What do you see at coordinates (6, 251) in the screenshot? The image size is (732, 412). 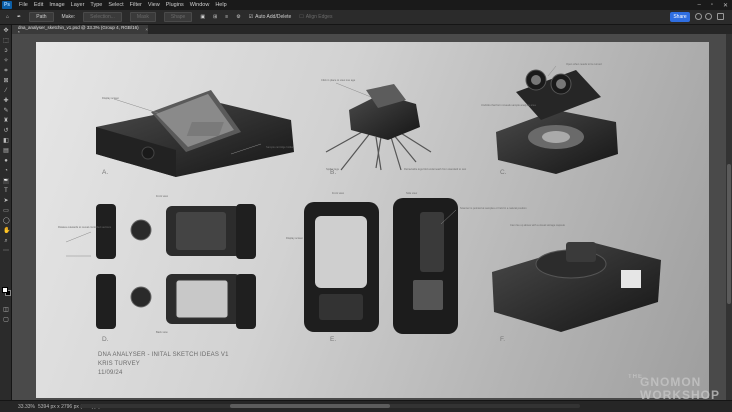 I see `more-tools-icon: ⋯` at bounding box center [6, 251].